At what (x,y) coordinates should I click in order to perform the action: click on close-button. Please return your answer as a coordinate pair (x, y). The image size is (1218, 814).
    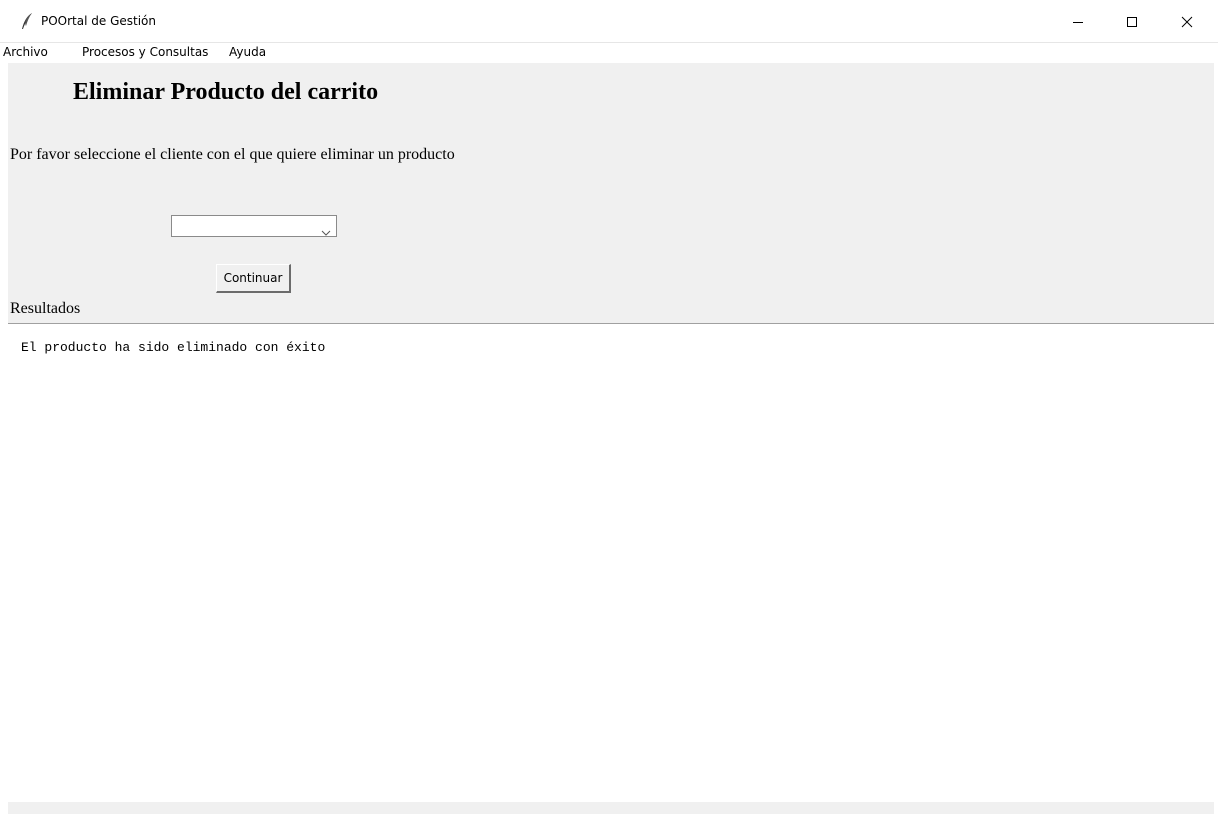
    Looking at the image, I should click on (1187, 21).